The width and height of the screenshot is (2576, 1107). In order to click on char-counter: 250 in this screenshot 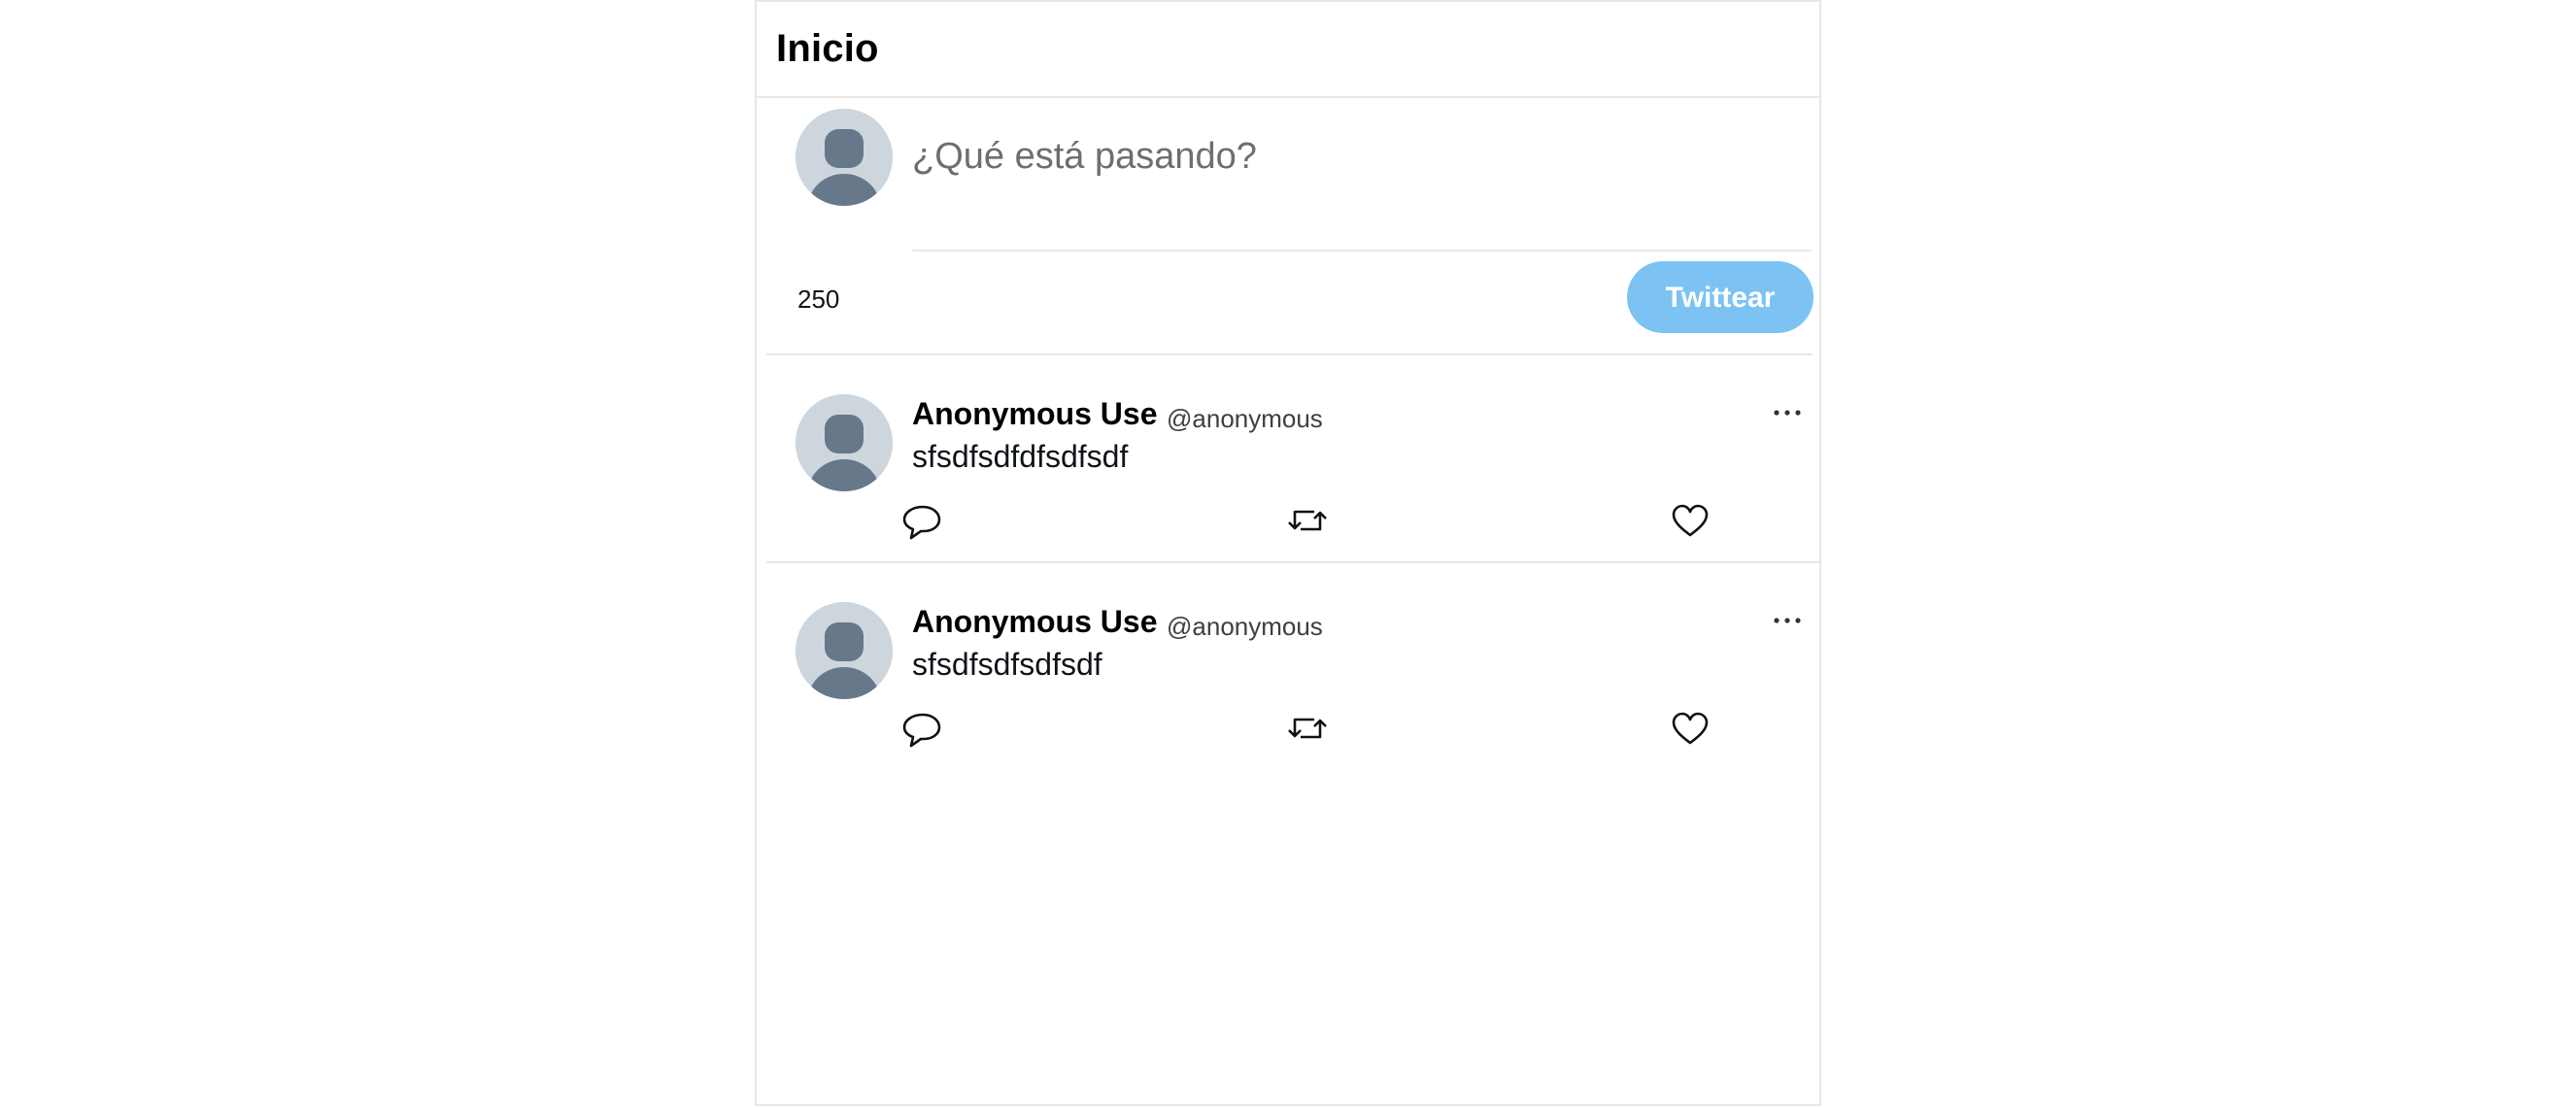, I will do `click(818, 300)`.